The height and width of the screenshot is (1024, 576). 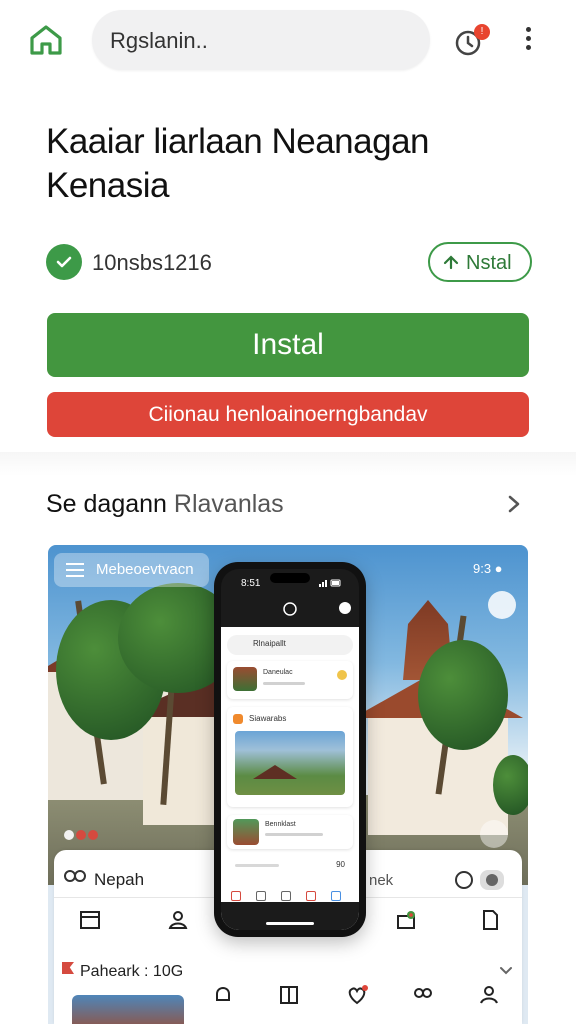 I want to click on secondary-action-button: Ciionau henloainoerngbandav, so click(x=288, y=414).